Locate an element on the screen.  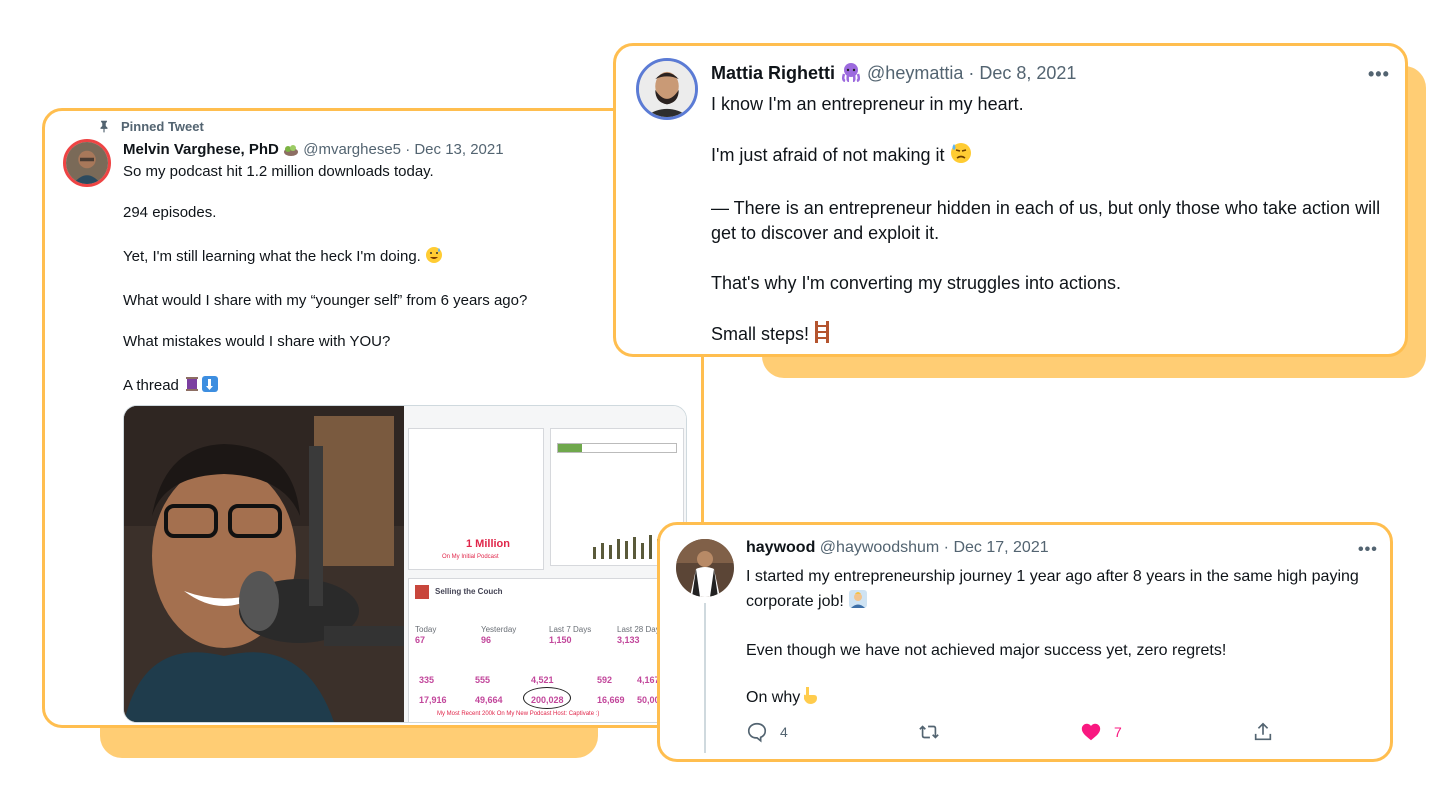
downcast-sweat-emoji-icon is located at coordinates (961, 156).